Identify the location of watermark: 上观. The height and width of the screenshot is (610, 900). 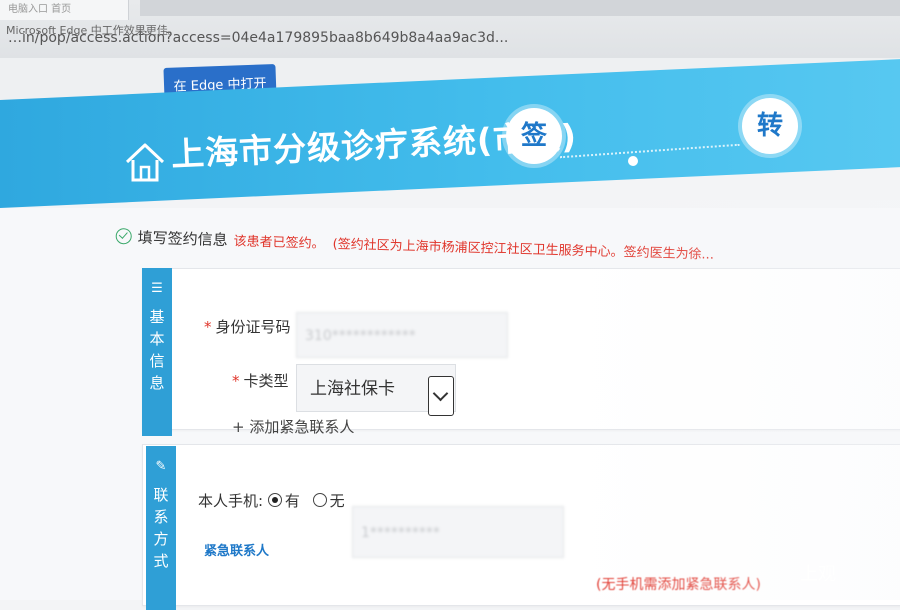
(818, 574).